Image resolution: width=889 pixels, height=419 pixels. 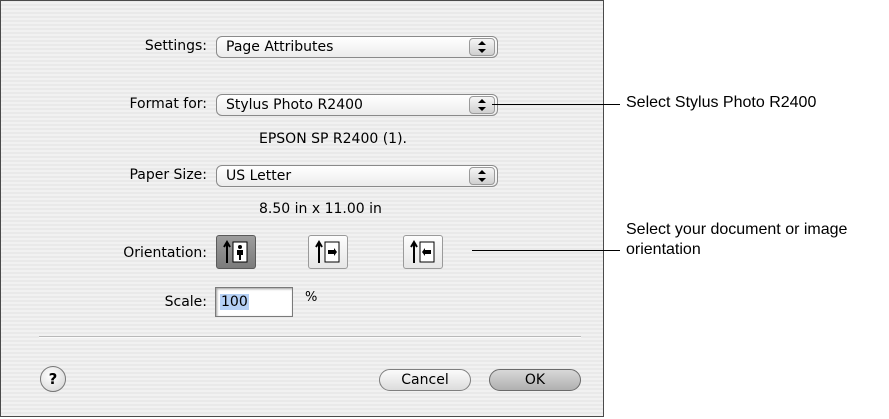 What do you see at coordinates (556, 104) in the screenshot?
I see `format-callout-line` at bounding box center [556, 104].